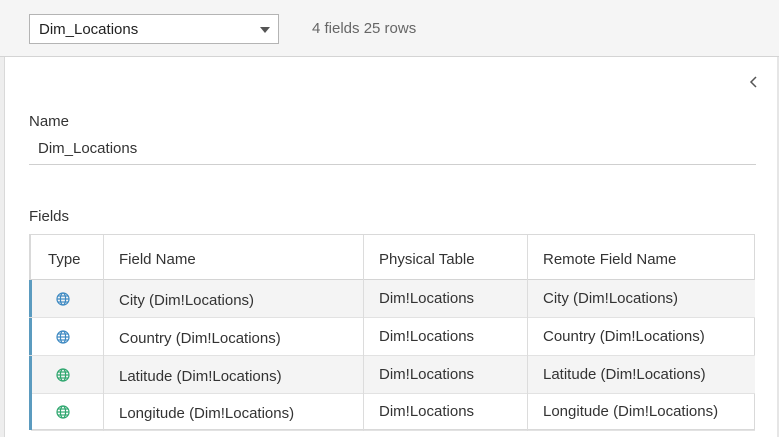 The image size is (779, 437). Describe the element at coordinates (427, 259) in the screenshot. I see `column-header-physical-table: Physical Table` at that location.